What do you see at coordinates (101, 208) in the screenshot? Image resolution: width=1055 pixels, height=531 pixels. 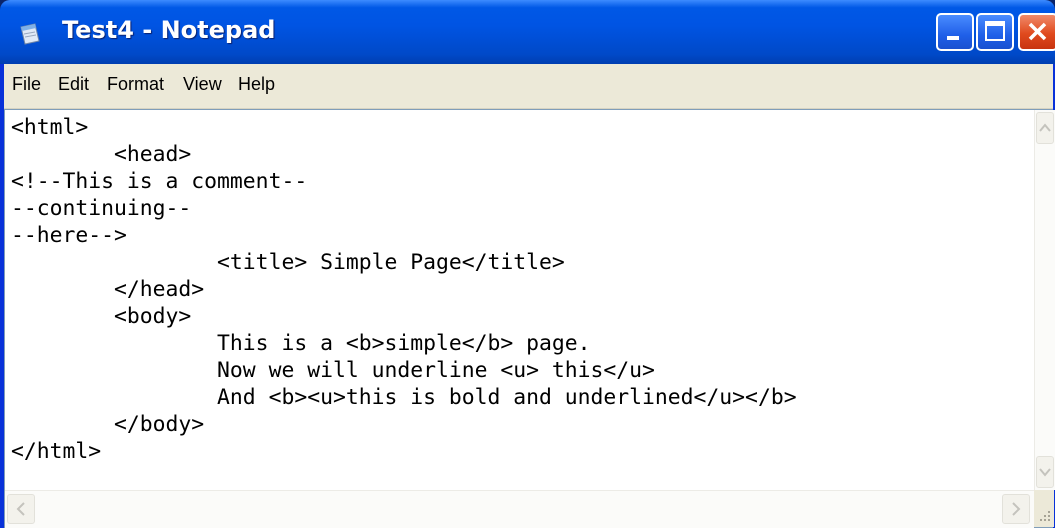 I see `text-line: --continuing--` at bounding box center [101, 208].